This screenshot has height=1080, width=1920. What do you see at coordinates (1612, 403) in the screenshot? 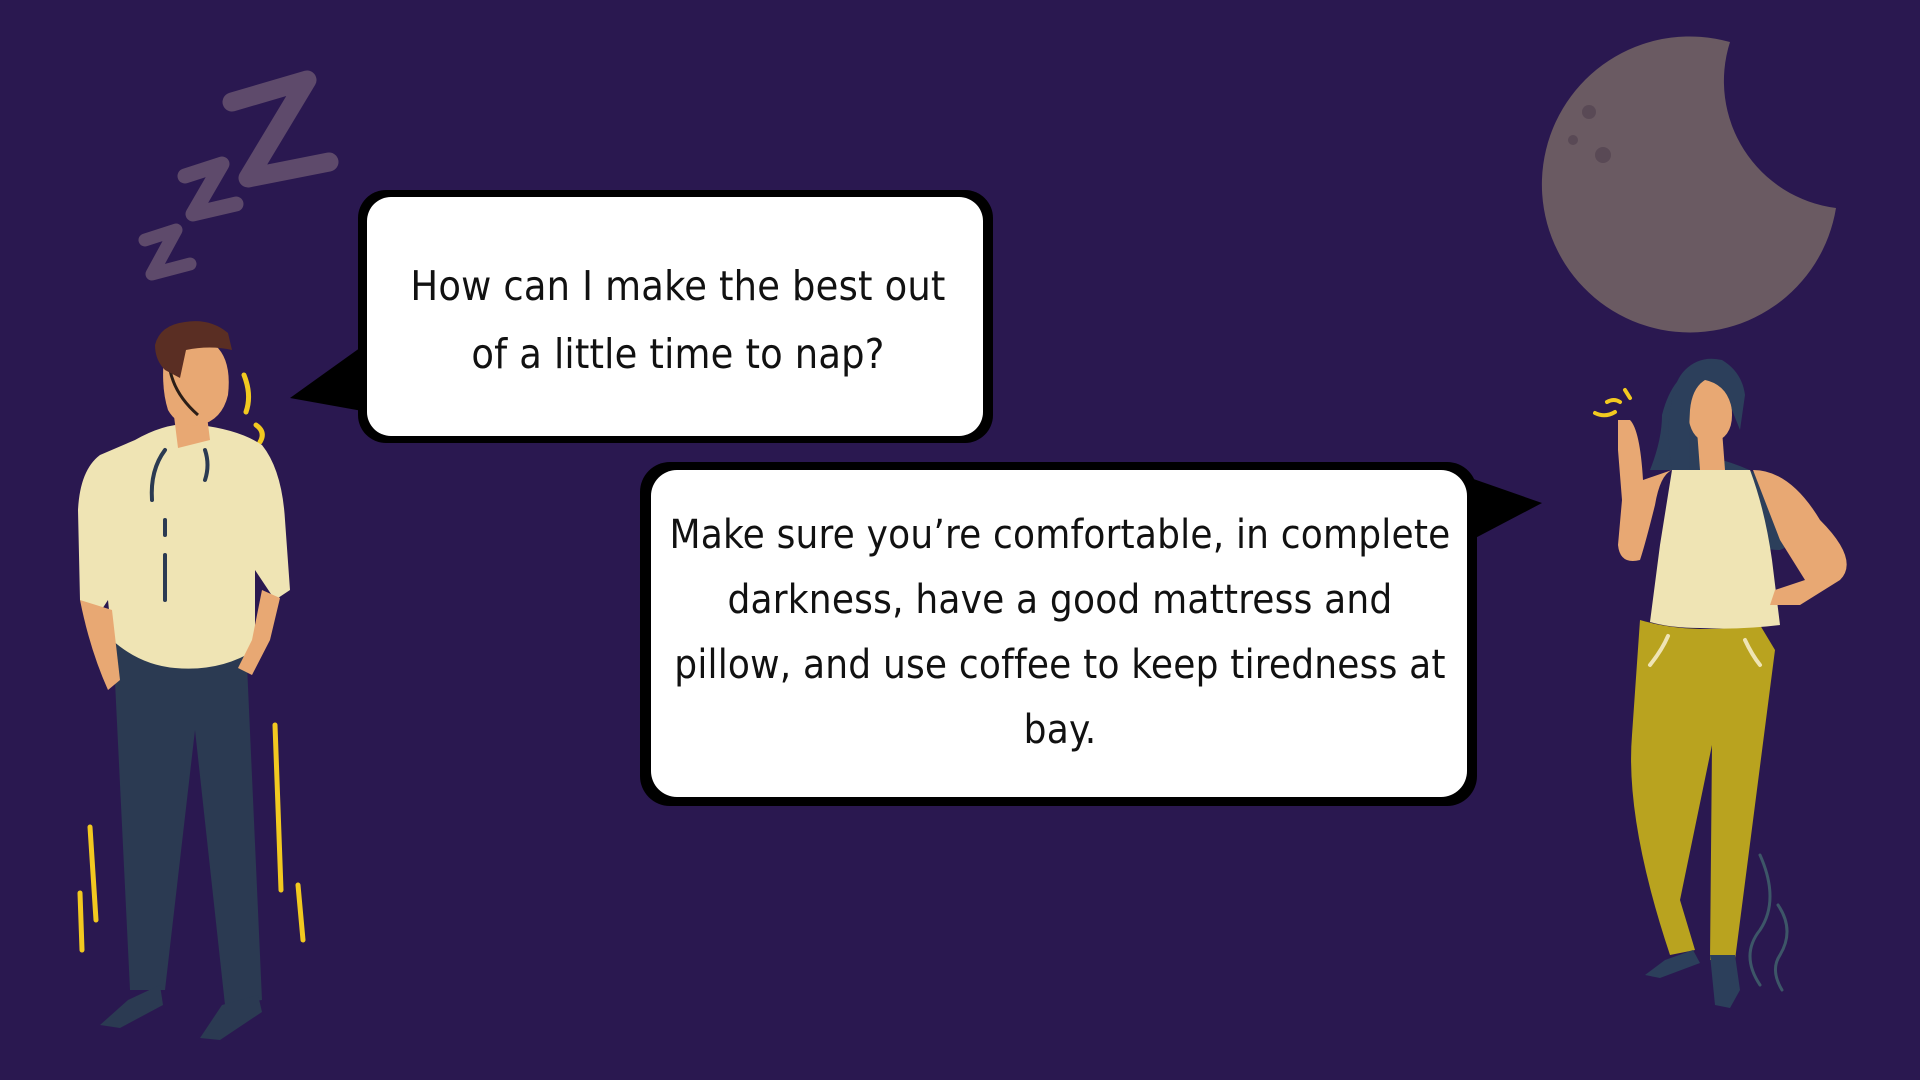
I see `sparkle-icon` at bounding box center [1612, 403].